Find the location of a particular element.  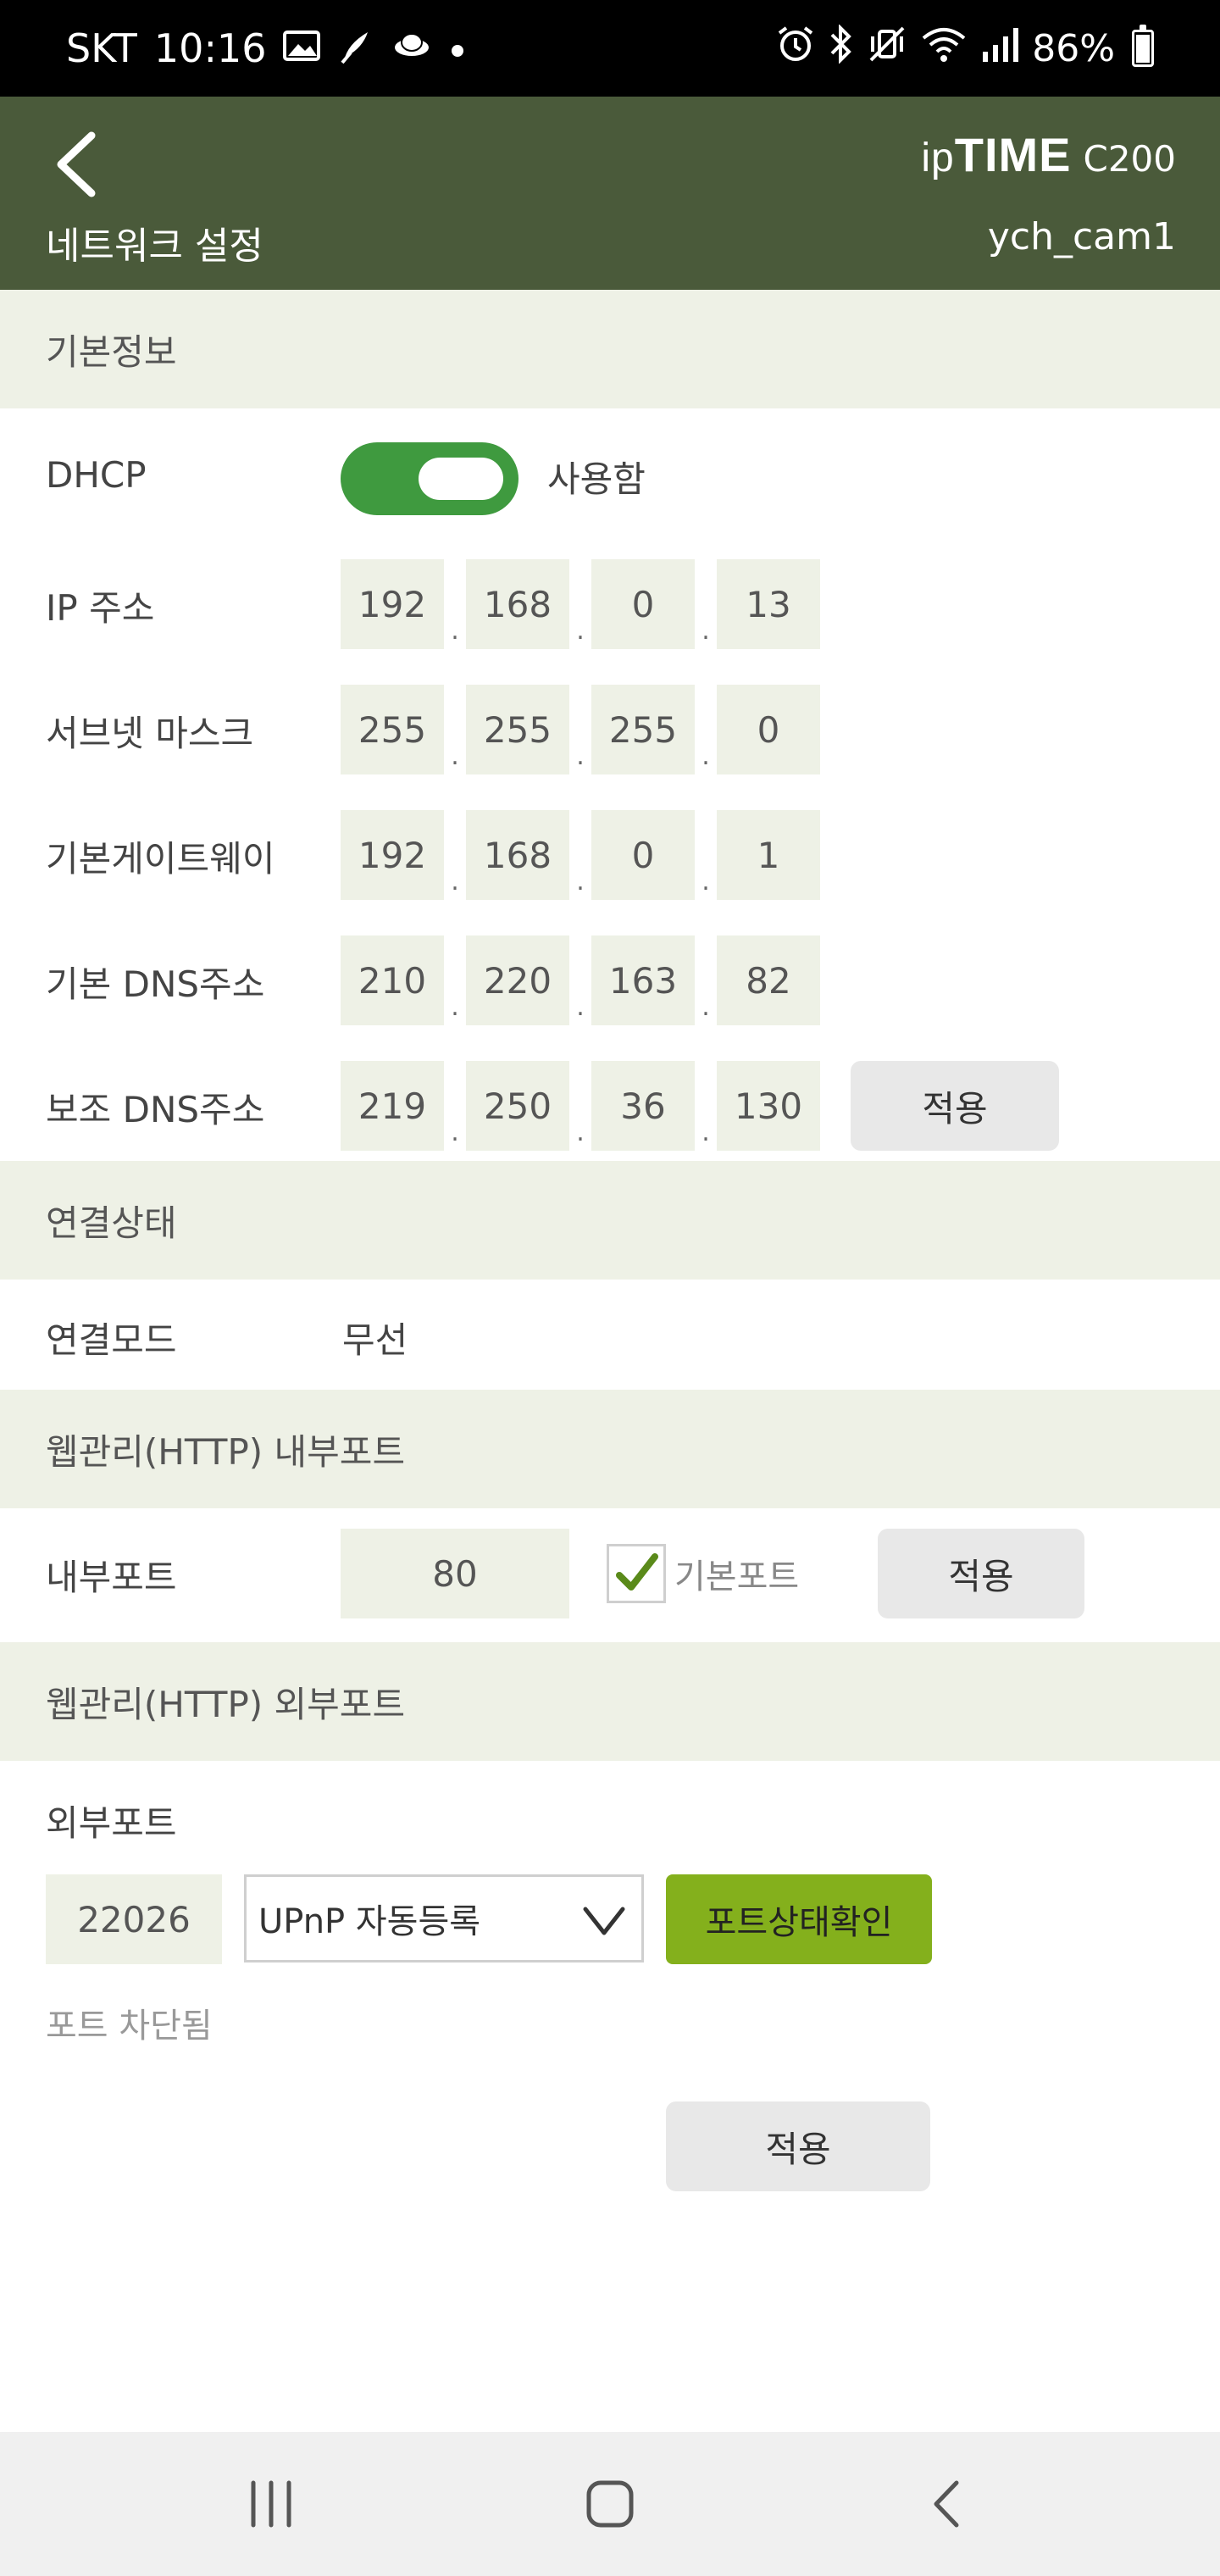

section-connection-status: 연결상태 is located at coordinates (610, 1220).